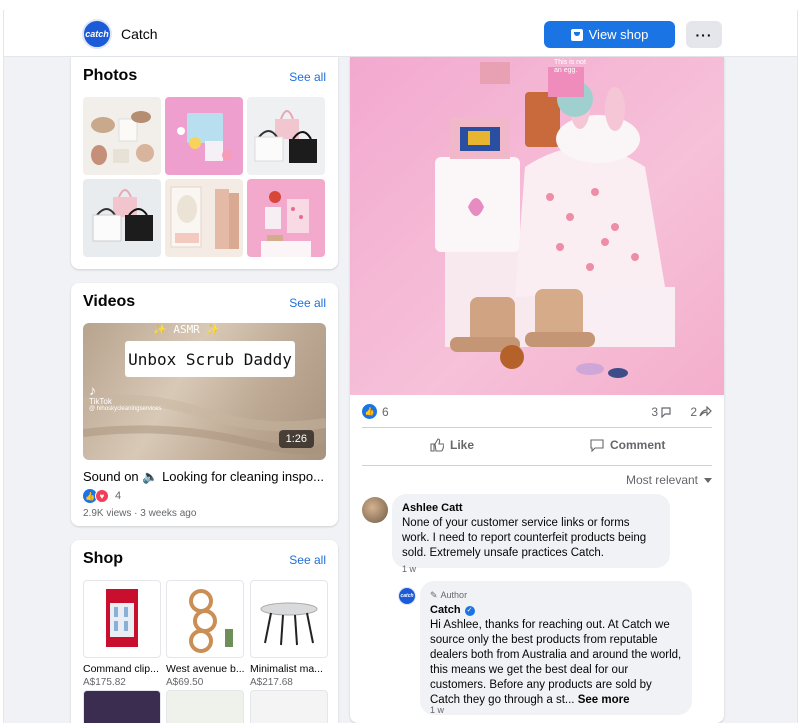  I want to click on like-button-label: Like, so click(462, 445).